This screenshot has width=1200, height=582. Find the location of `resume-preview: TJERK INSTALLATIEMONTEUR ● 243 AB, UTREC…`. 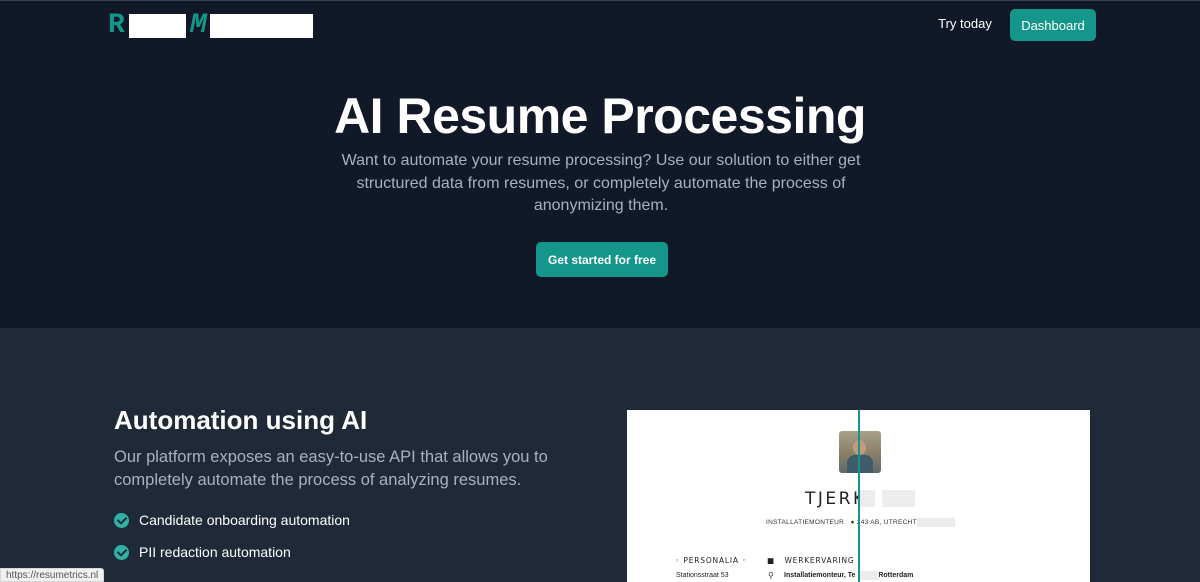

resume-preview: TJERK INSTALLATIEMONTEUR ● 243 AB, UTREC… is located at coordinates (858, 496).